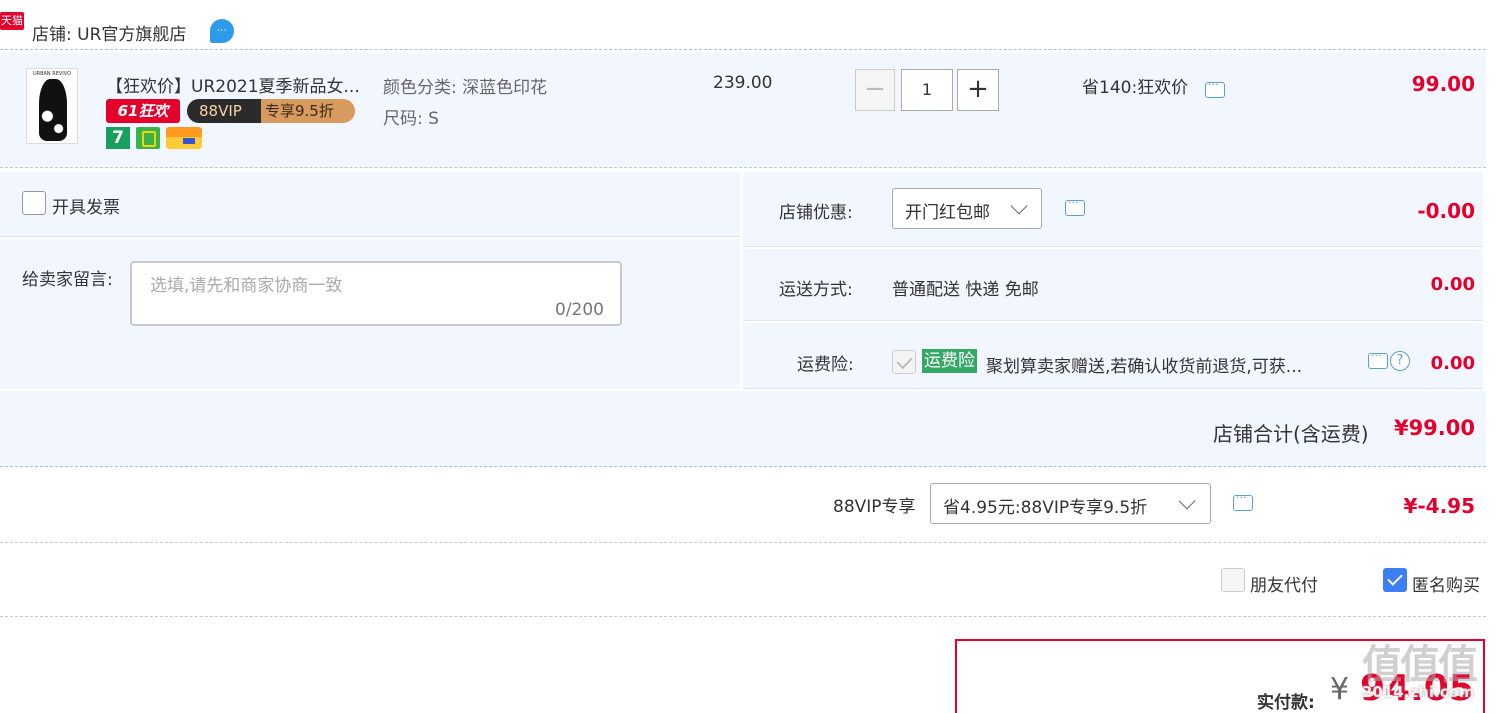 Image resolution: width=1509 pixels, height=713 pixels. Describe the element at coordinates (86, 205) in the screenshot. I see `invoice-label: 开具发票` at that location.